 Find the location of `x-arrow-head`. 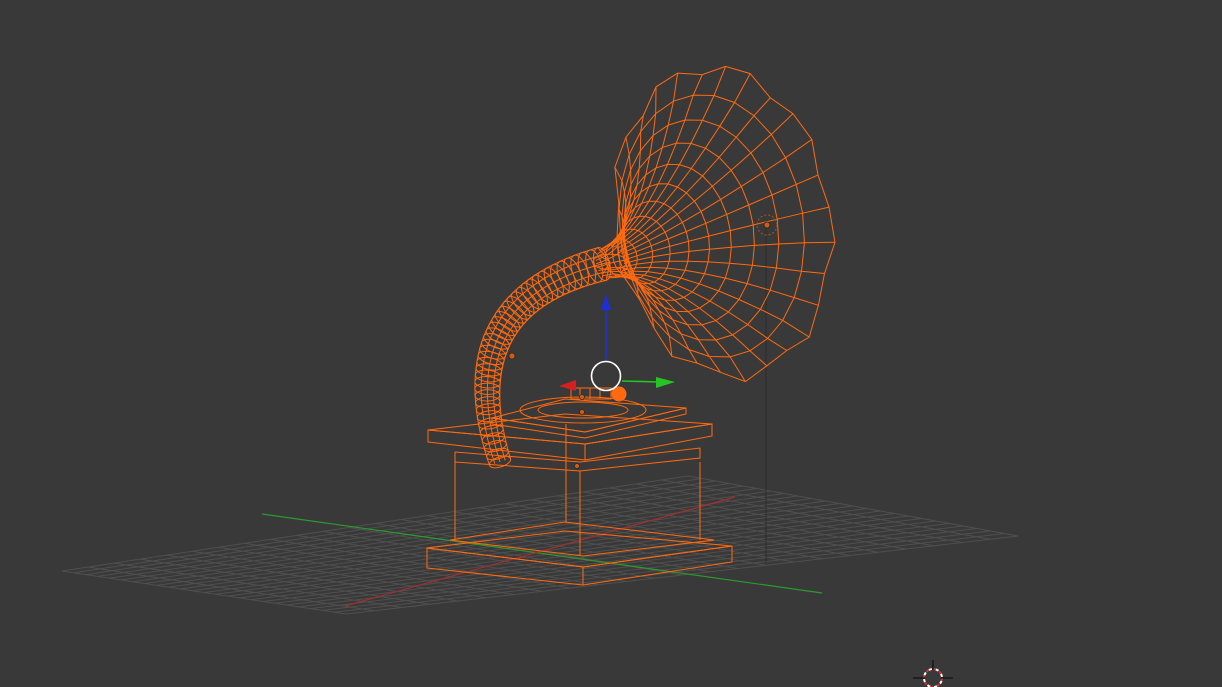

x-arrow-head is located at coordinates (567, 385).